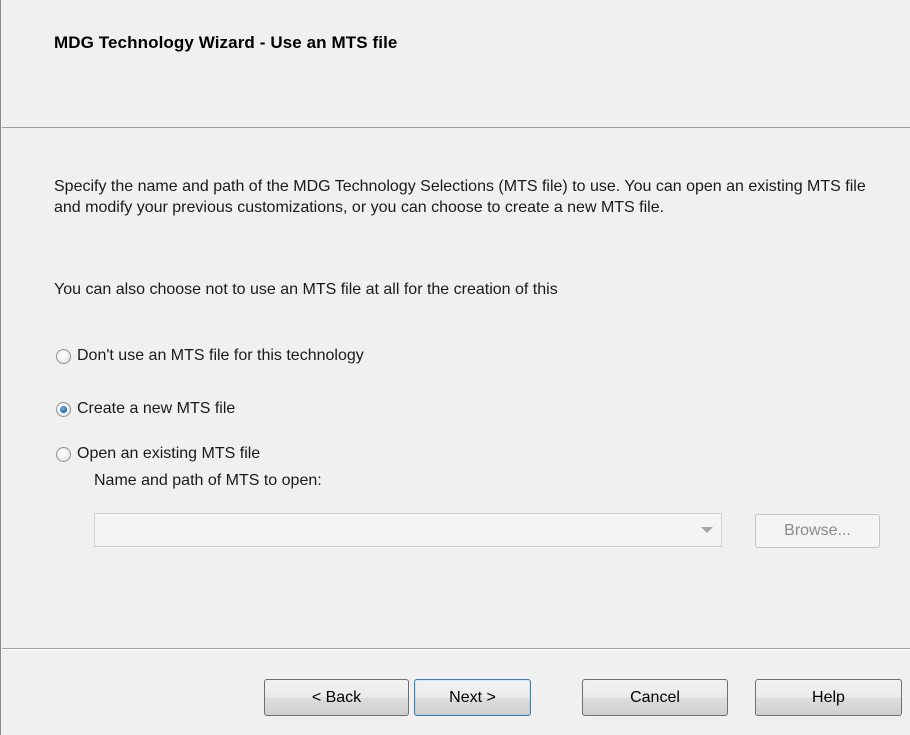  Describe the element at coordinates (208, 480) in the screenshot. I see `mts-path-label: Name and path of MTS to open:` at that location.